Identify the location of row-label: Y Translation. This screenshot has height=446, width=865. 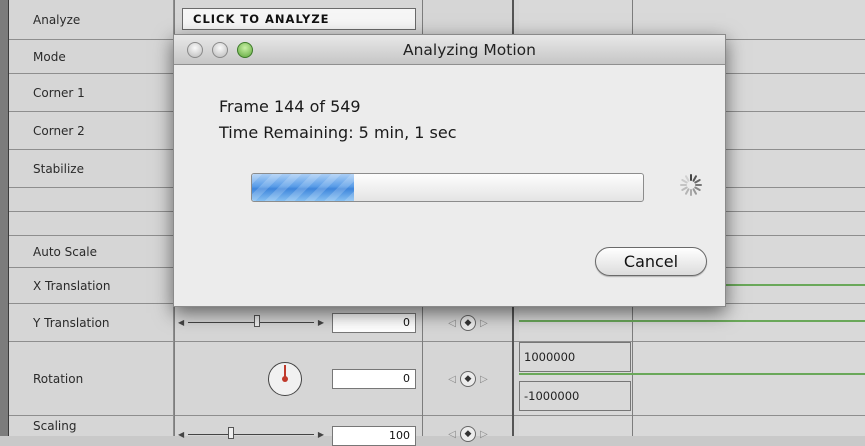
(91, 322).